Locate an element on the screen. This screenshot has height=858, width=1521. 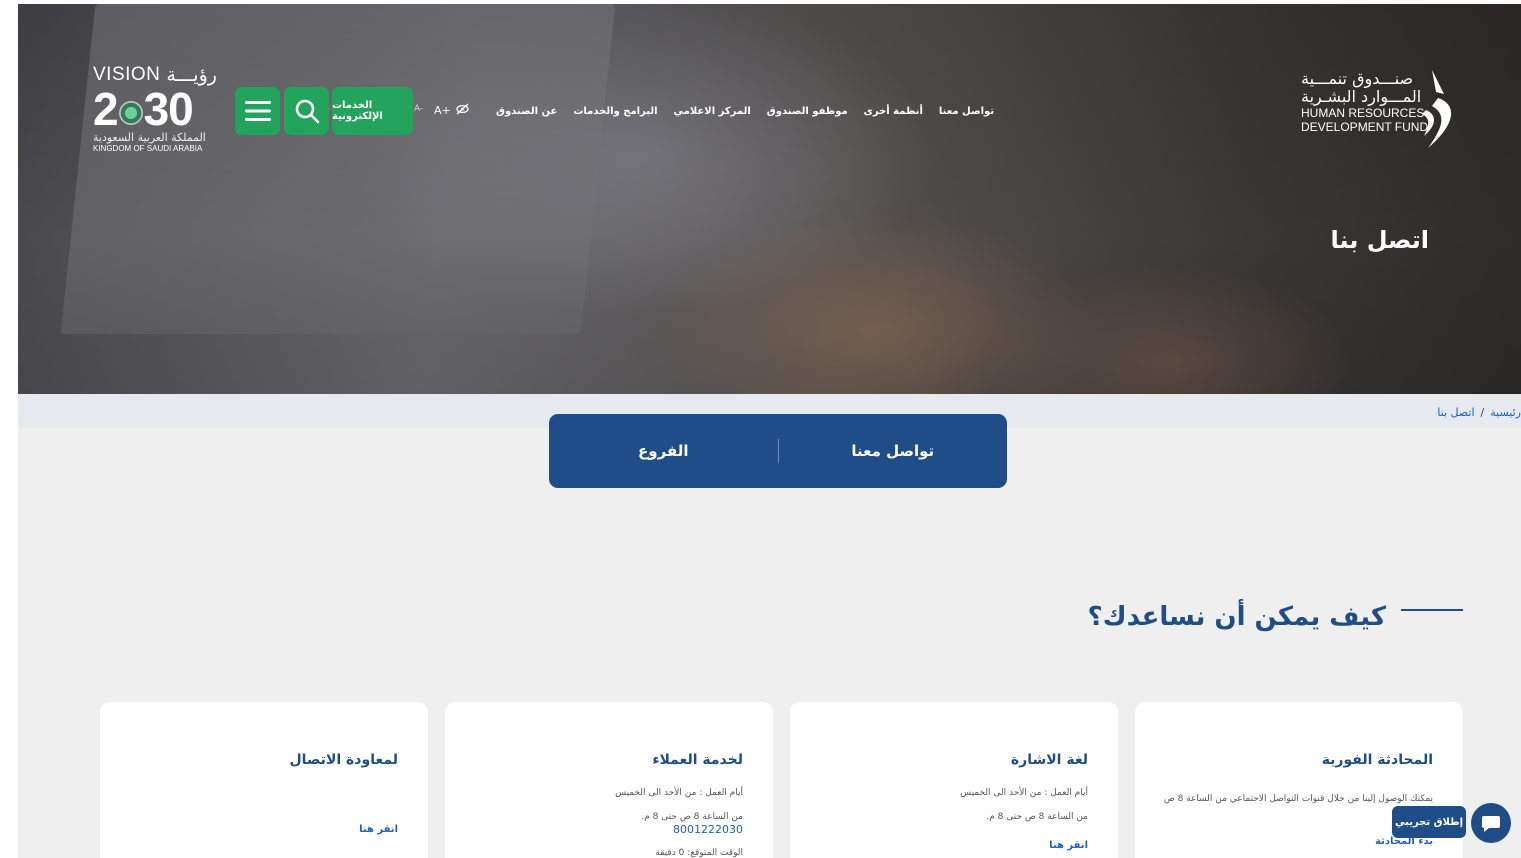
breadcrumb-home: رئيسية is located at coordinates (1505, 412).